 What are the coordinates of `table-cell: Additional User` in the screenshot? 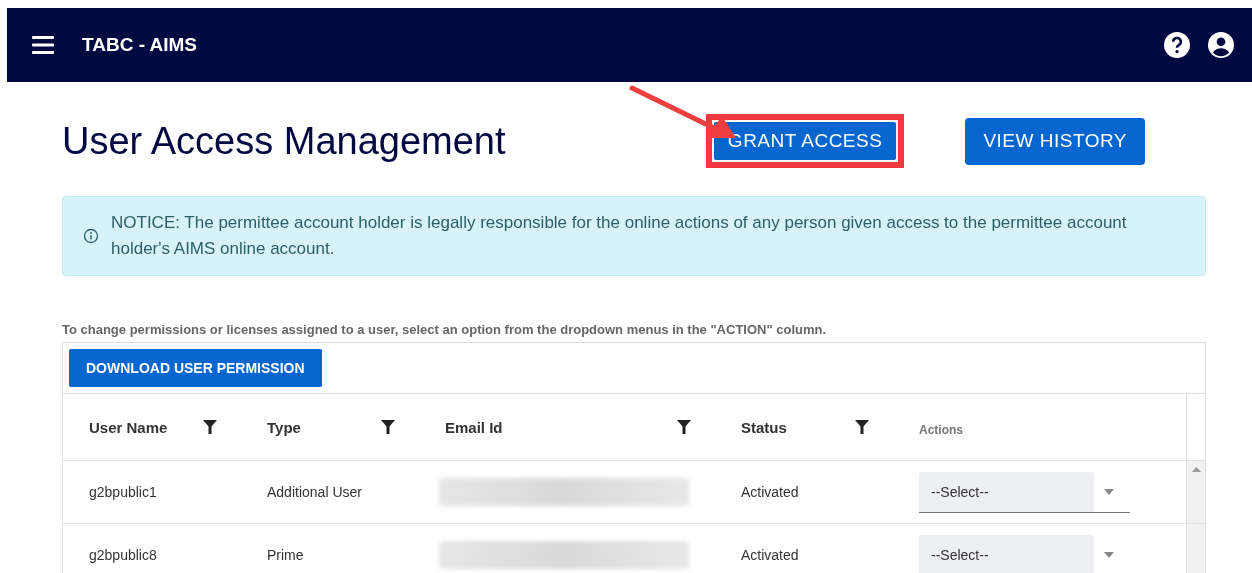 It's located at (314, 492).